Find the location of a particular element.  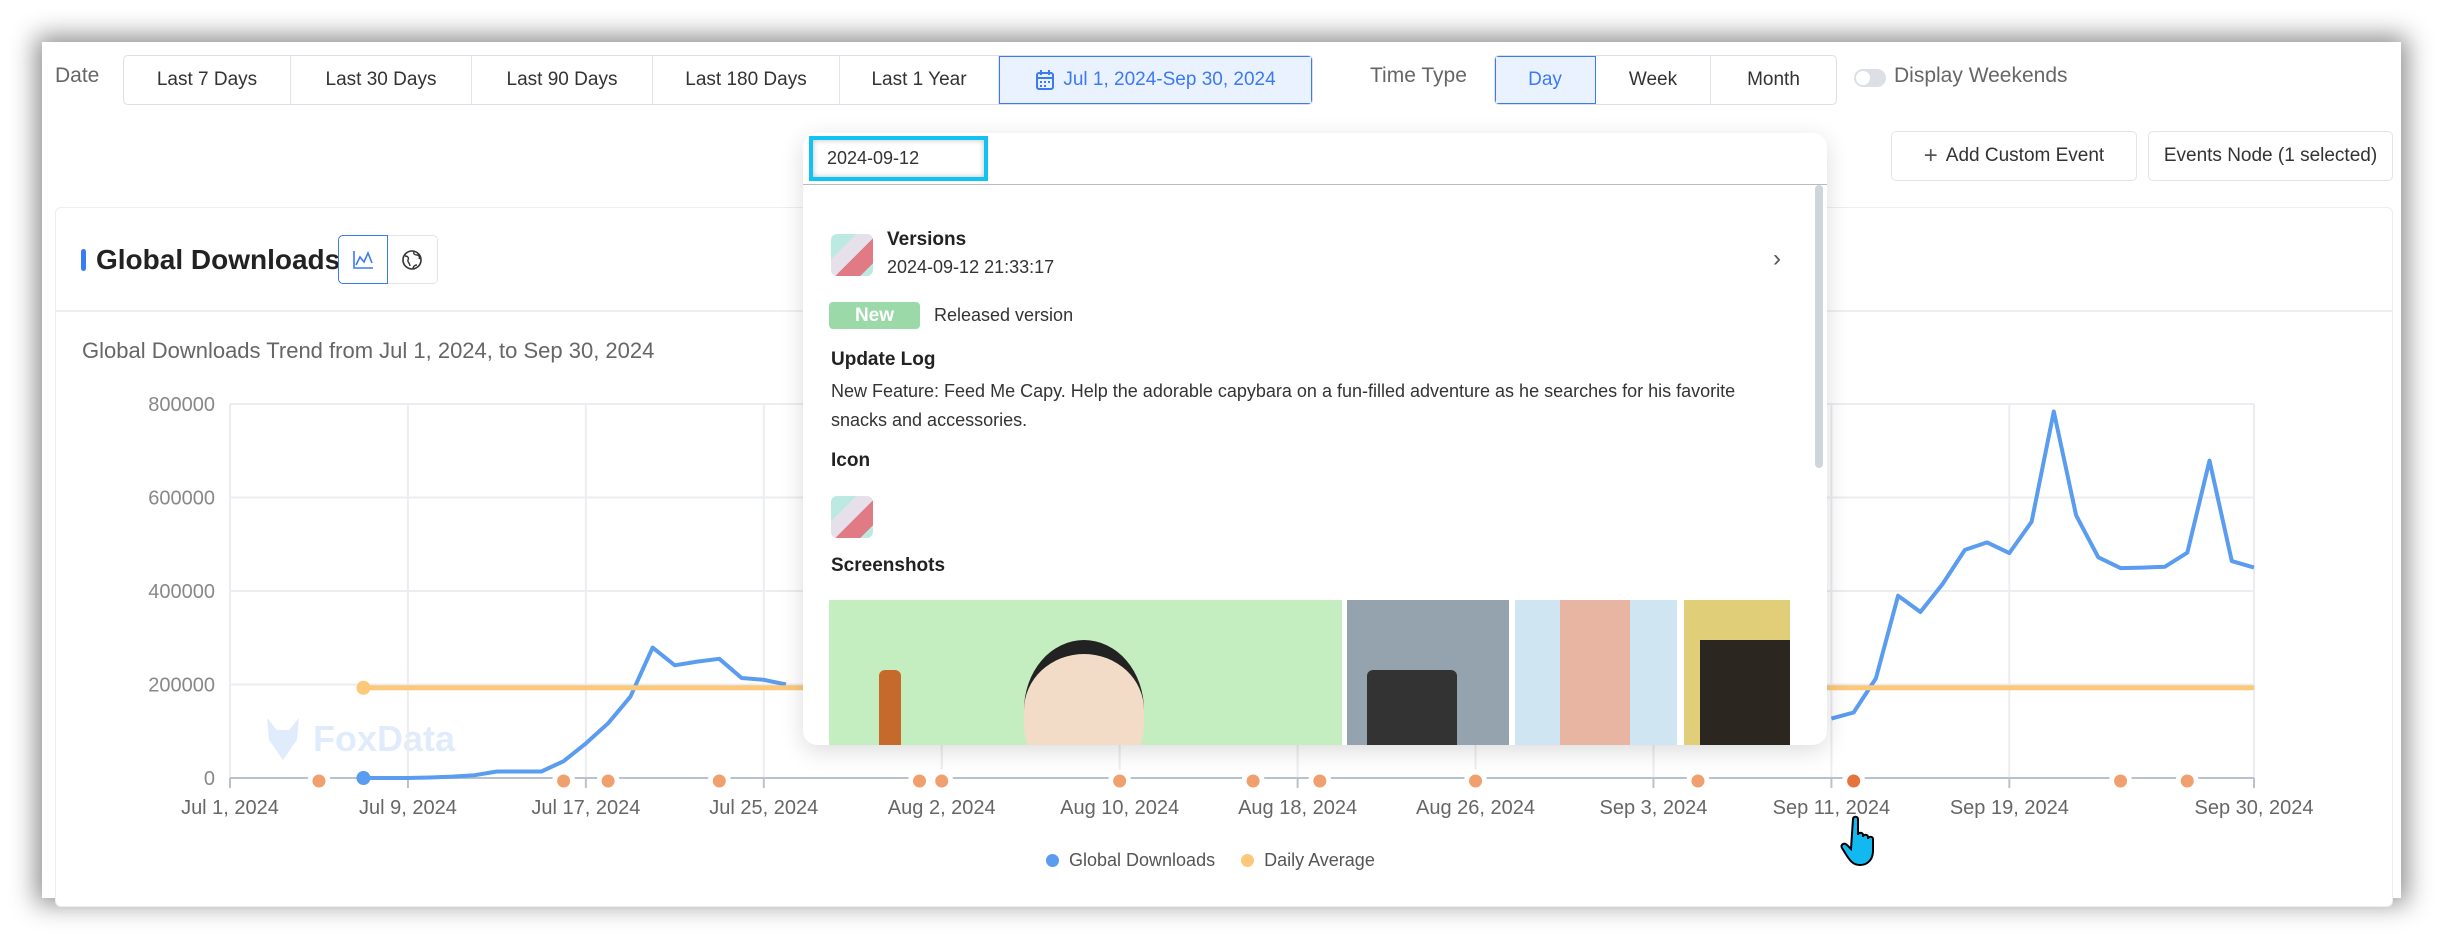

x-tick-label: Sep 30, 2024 is located at coordinates (2254, 808).